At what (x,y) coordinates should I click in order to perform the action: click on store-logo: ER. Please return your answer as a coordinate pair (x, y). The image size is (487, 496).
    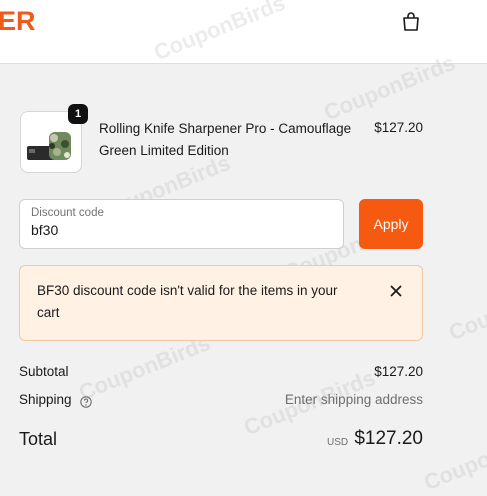
    Looking at the image, I should click on (18, 21).